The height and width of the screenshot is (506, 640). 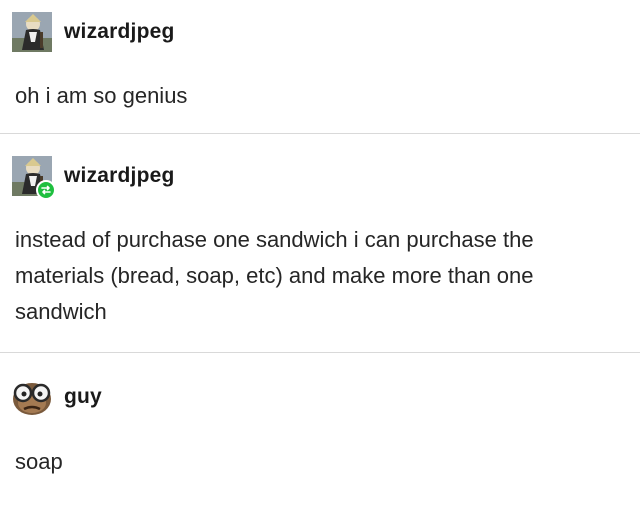 What do you see at coordinates (57, 397) in the screenshot?
I see `post-header: guy` at bounding box center [57, 397].